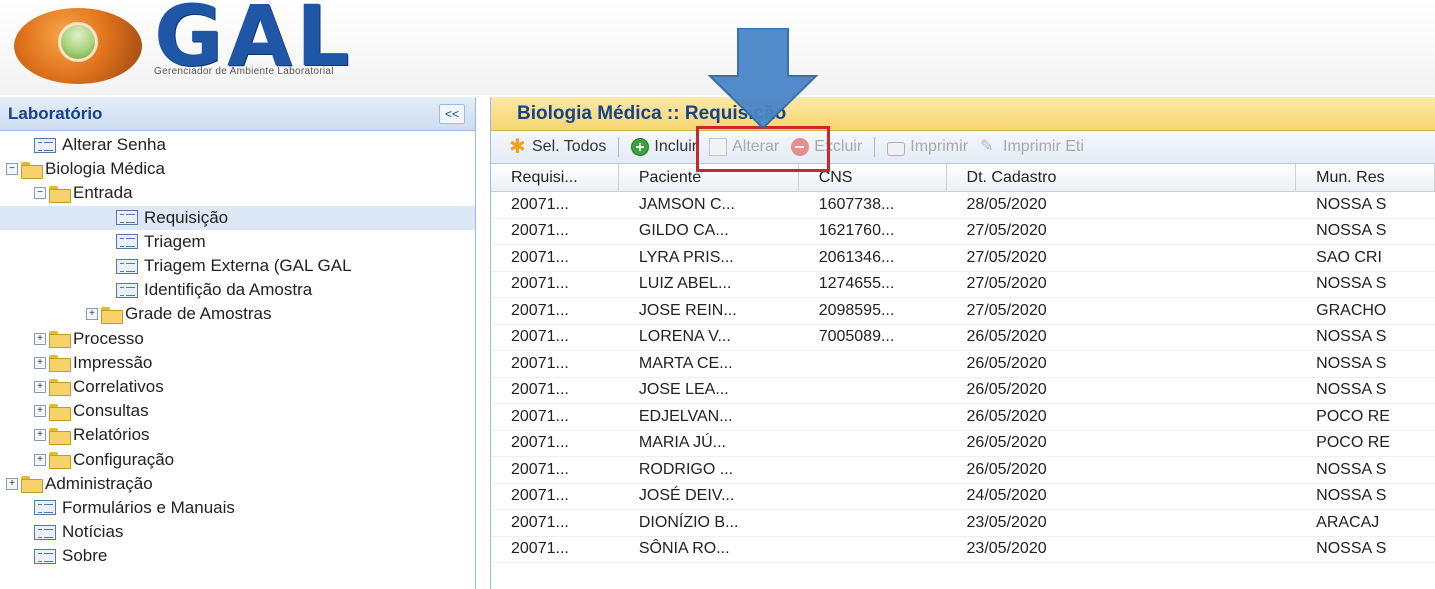  What do you see at coordinates (237, 363) in the screenshot?
I see `tree-item-impressao: + Impressão` at bounding box center [237, 363].